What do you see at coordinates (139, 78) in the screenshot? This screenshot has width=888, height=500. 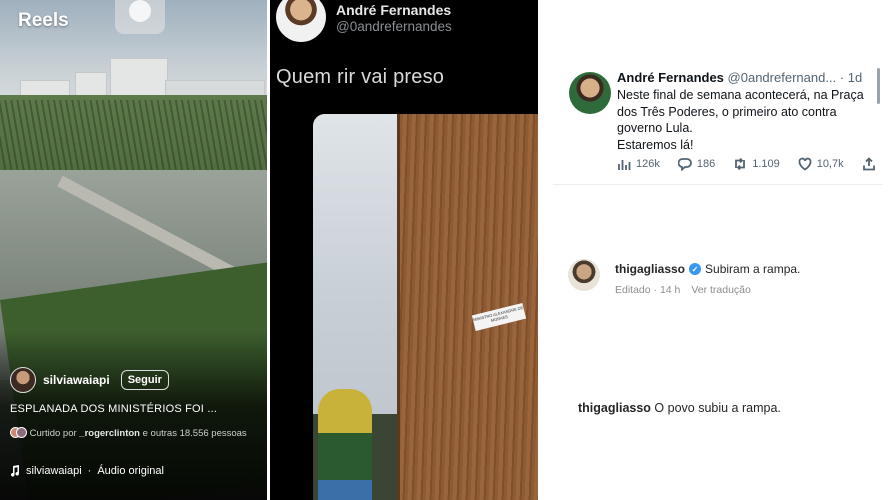 I see `ministry-building` at bounding box center [139, 78].